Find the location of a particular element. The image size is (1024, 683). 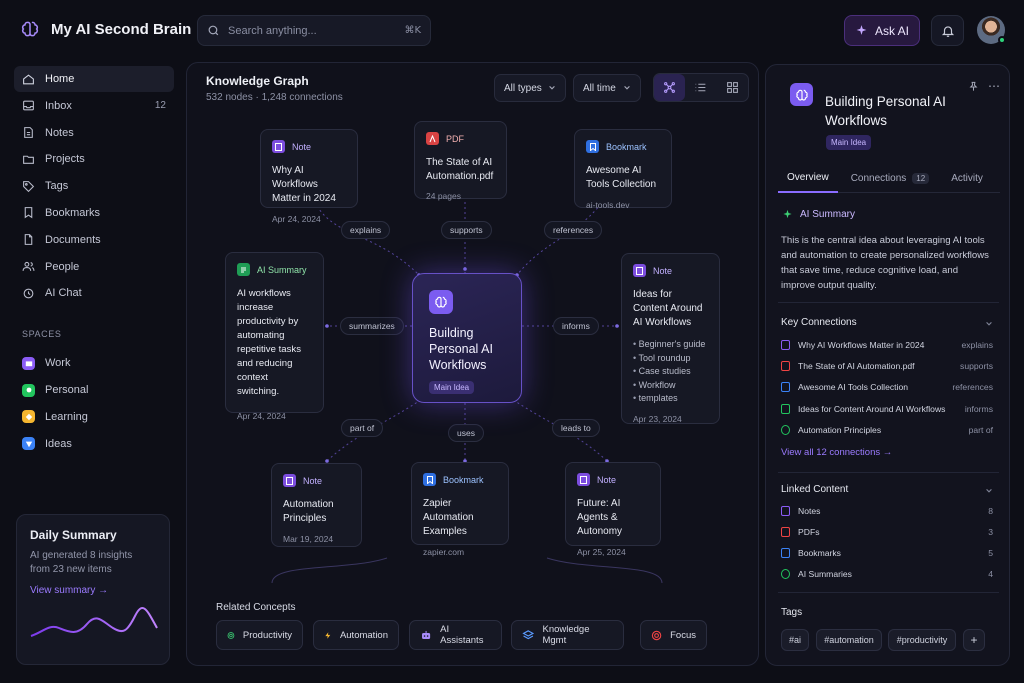

edge-label-summarizes: summarizes is located at coordinates (372, 326).